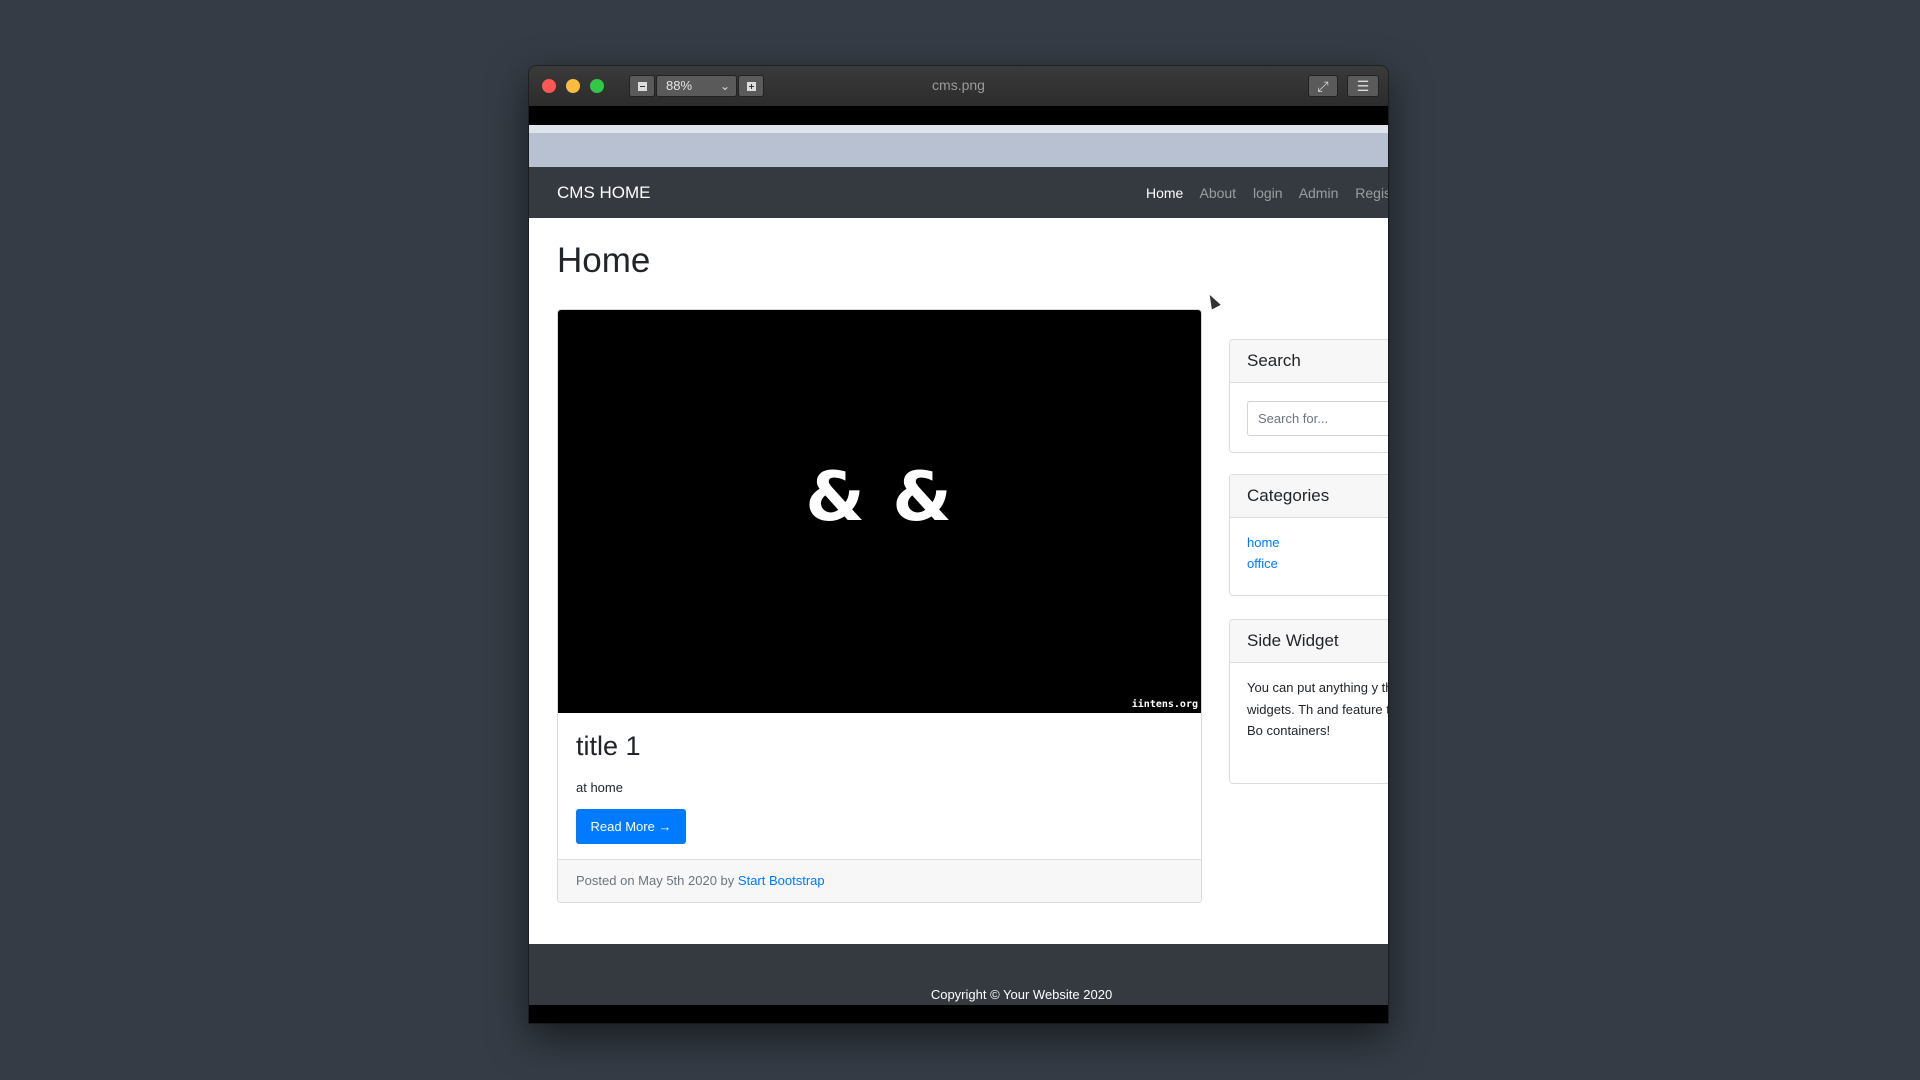 Image resolution: width=1920 pixels, height=1080 pixels. Describe the element at coordinates (1164, 704) in the screenshot. I see `image-watermark: iintens.org` at that location.